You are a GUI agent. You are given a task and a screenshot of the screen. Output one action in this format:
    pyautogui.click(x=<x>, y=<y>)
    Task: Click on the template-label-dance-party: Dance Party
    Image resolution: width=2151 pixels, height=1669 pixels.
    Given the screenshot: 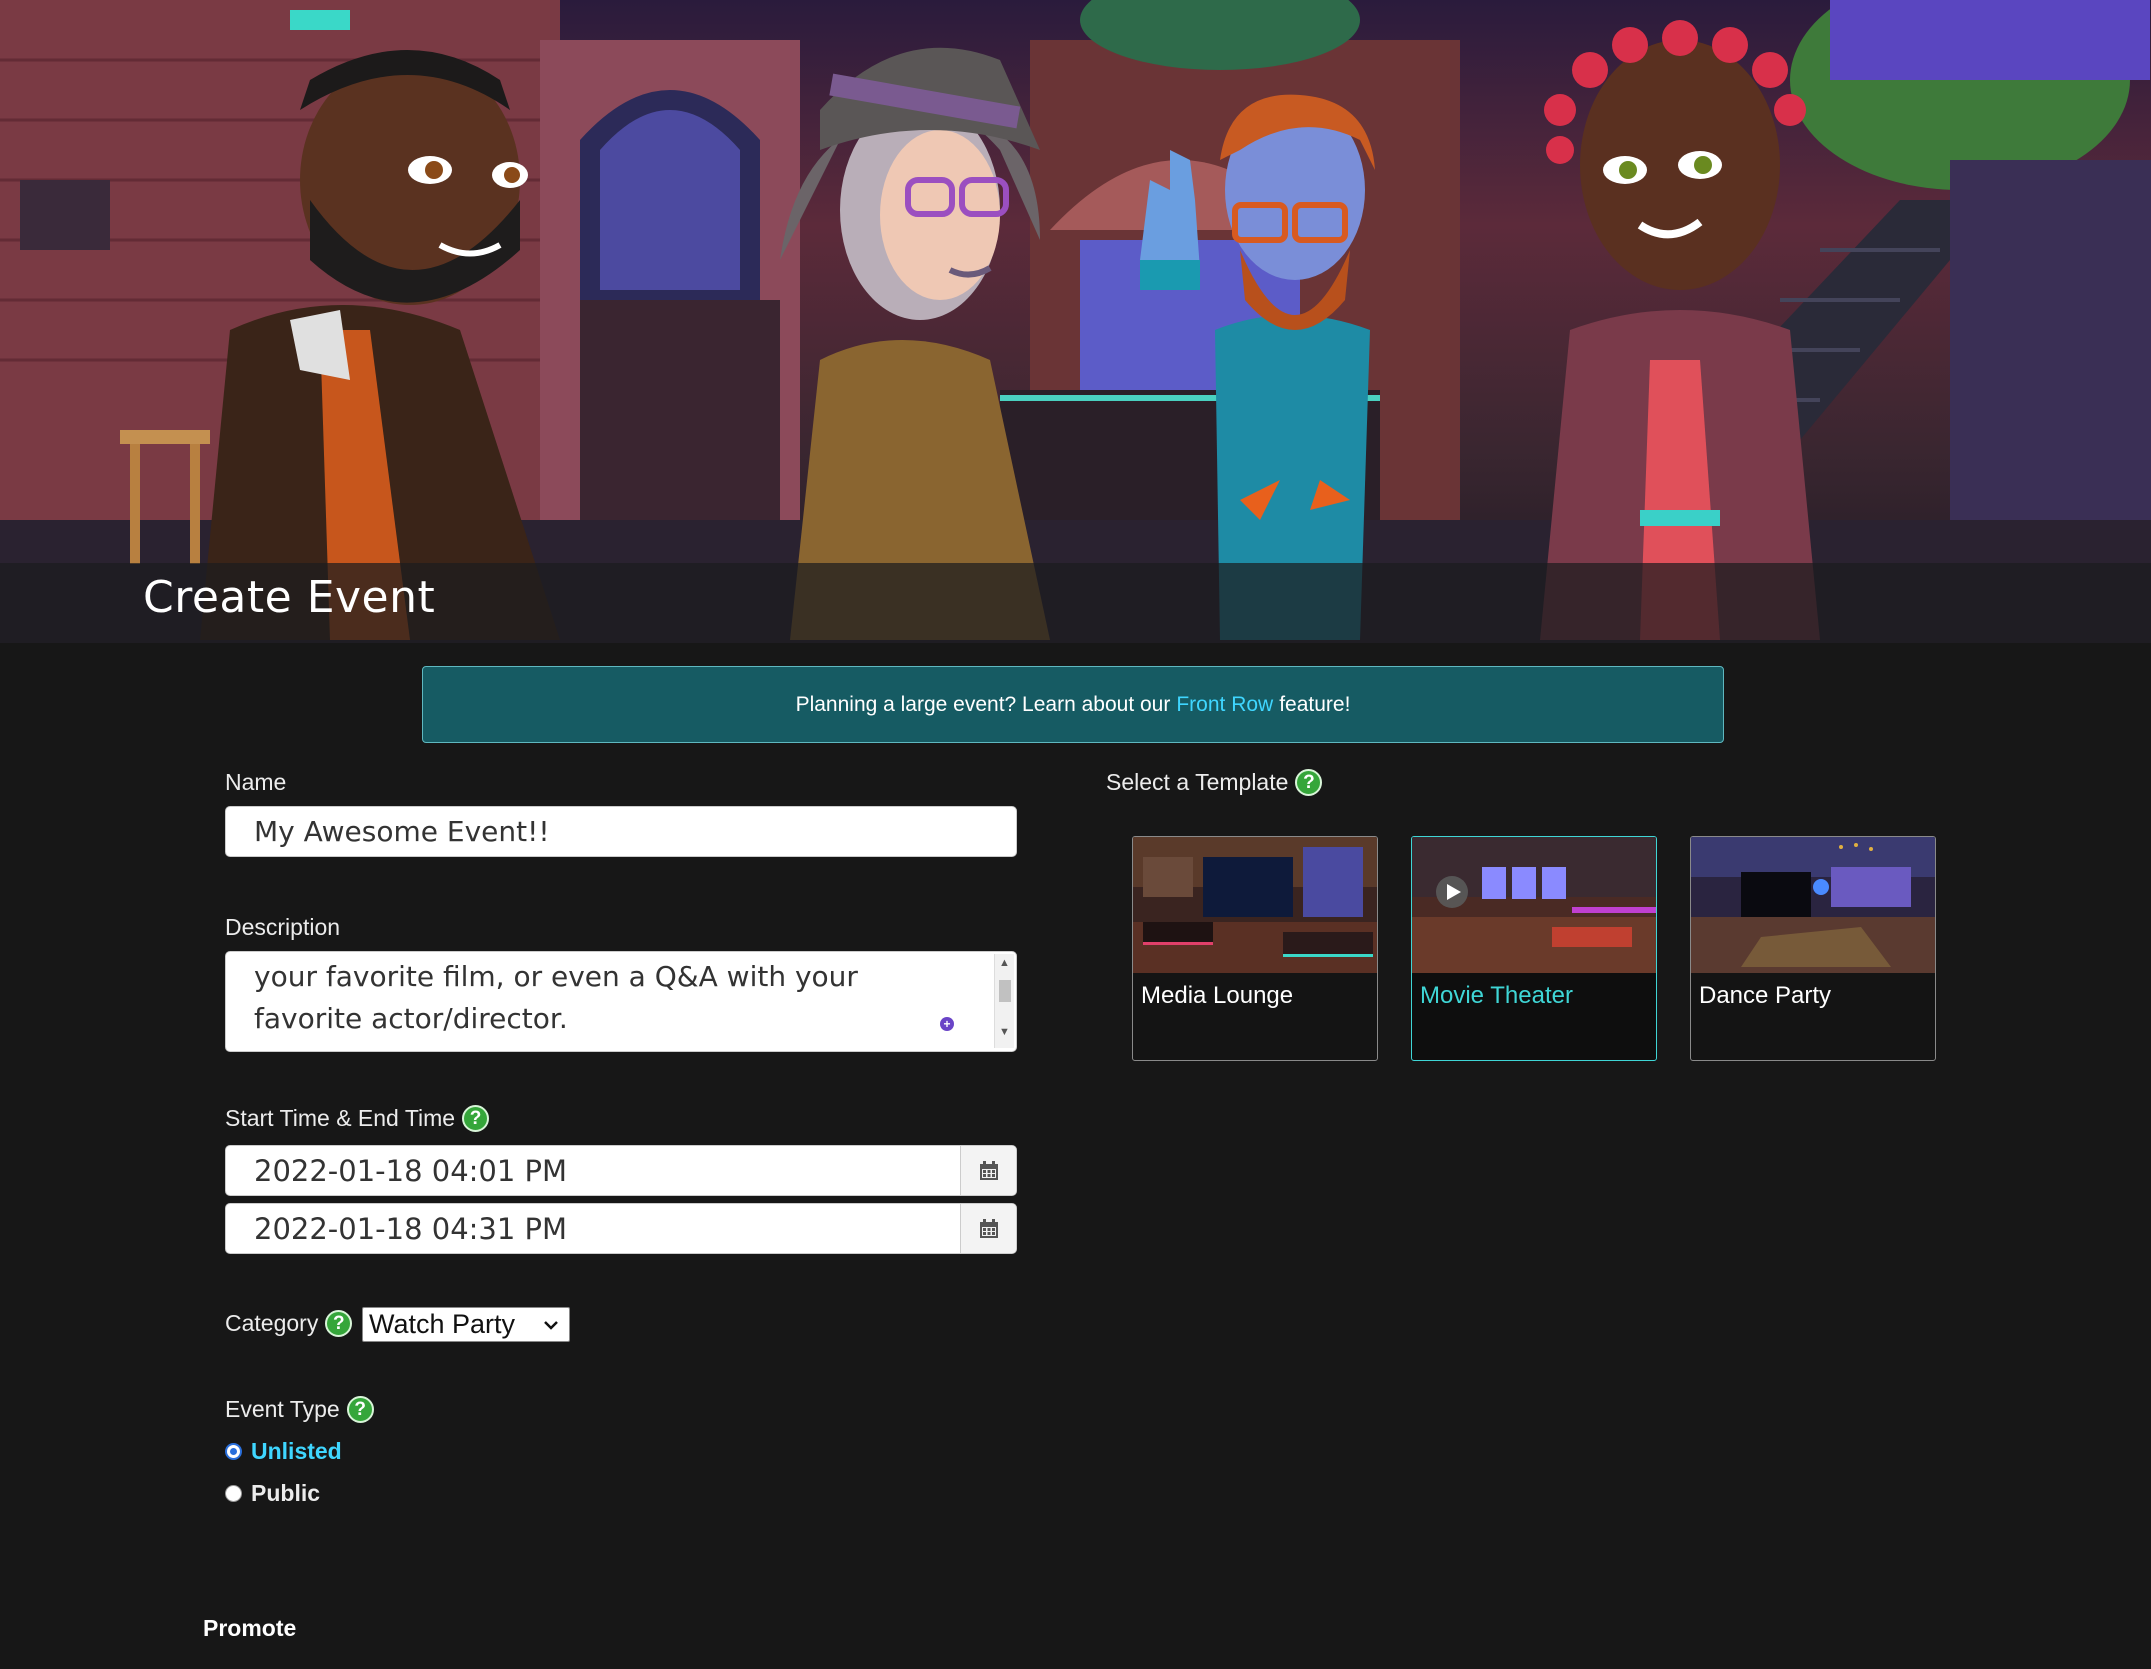 What is the action you would take?
    pyautogui.click(x=1765, y=995)
    